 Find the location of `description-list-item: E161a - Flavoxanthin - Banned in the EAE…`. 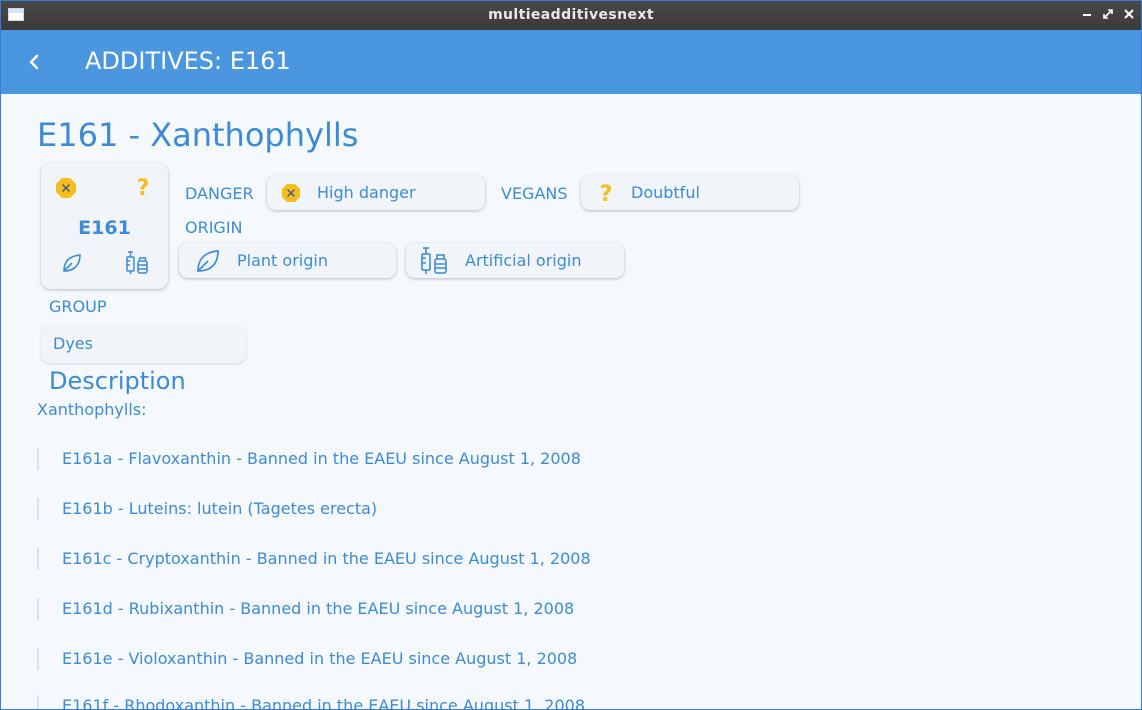

description-list-item: E161a - Flavoxanthin - Banned in the EAE… is located at coordinates (309, 459).